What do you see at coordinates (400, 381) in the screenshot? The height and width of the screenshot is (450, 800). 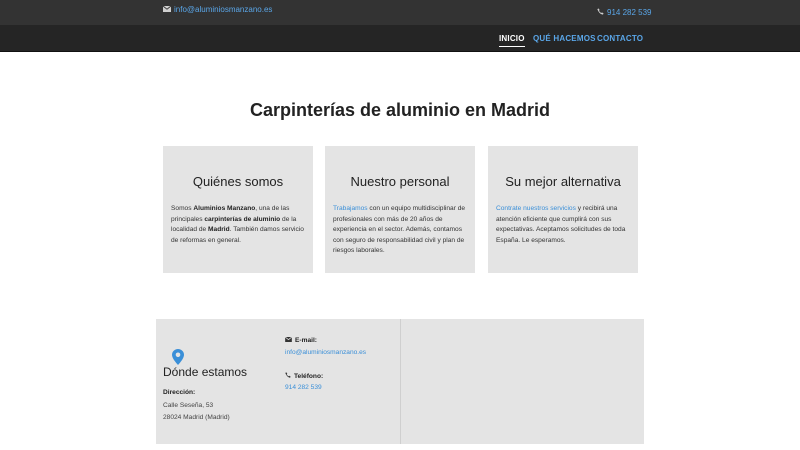 I see `section-divider` at bounding box center [400, 381].